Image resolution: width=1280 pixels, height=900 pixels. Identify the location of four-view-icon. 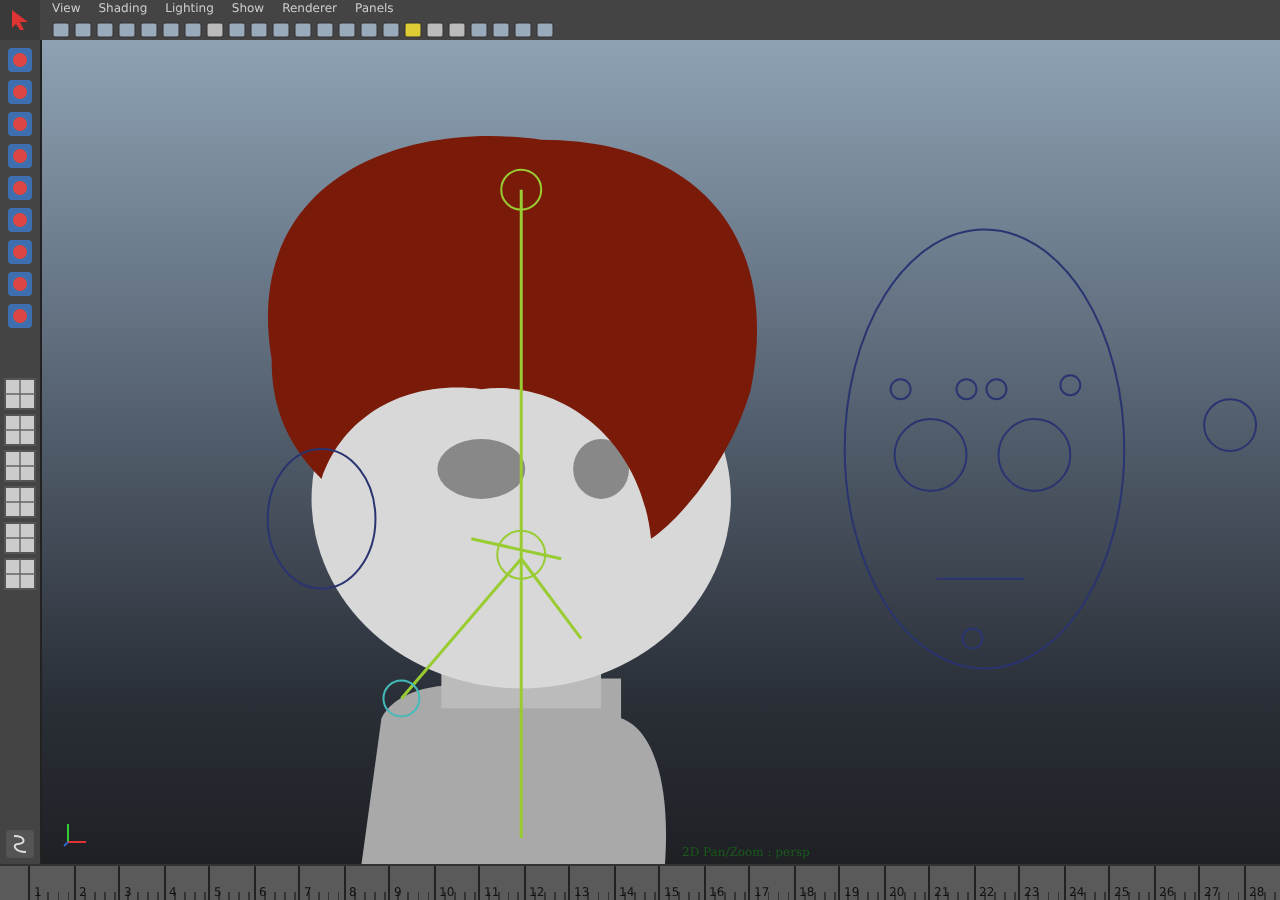
(20, 430).